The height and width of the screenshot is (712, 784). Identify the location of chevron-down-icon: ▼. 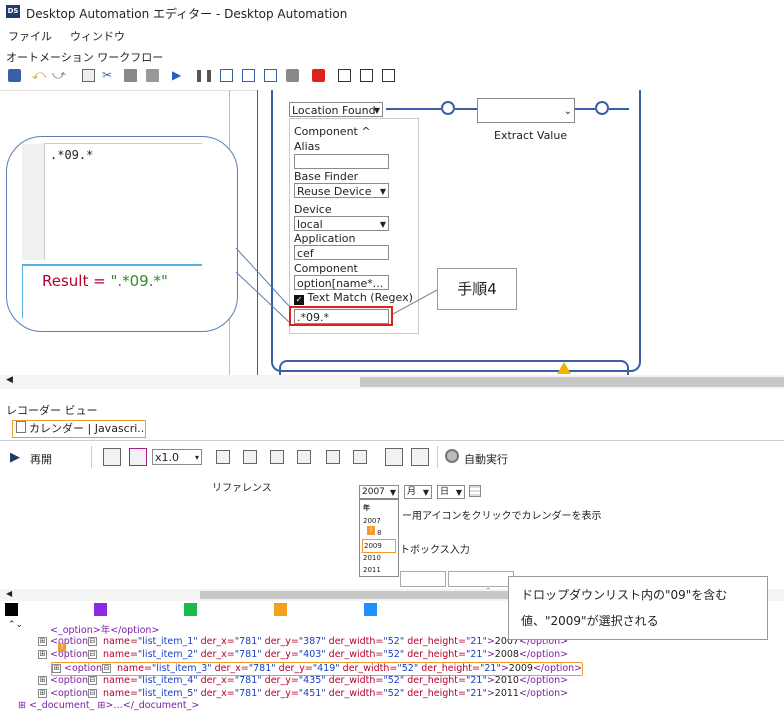
(425, 492).